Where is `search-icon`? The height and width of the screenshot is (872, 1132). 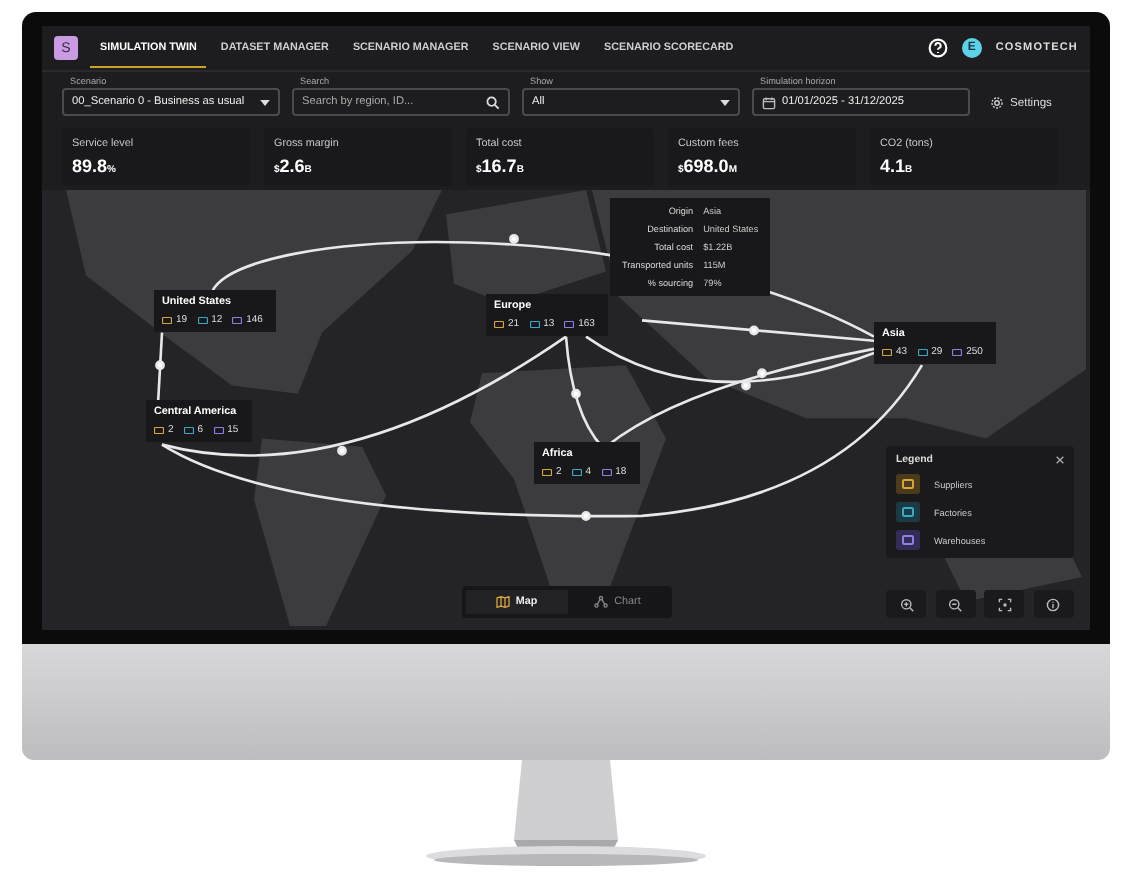 search-icon is located at coordinates (493, 102).